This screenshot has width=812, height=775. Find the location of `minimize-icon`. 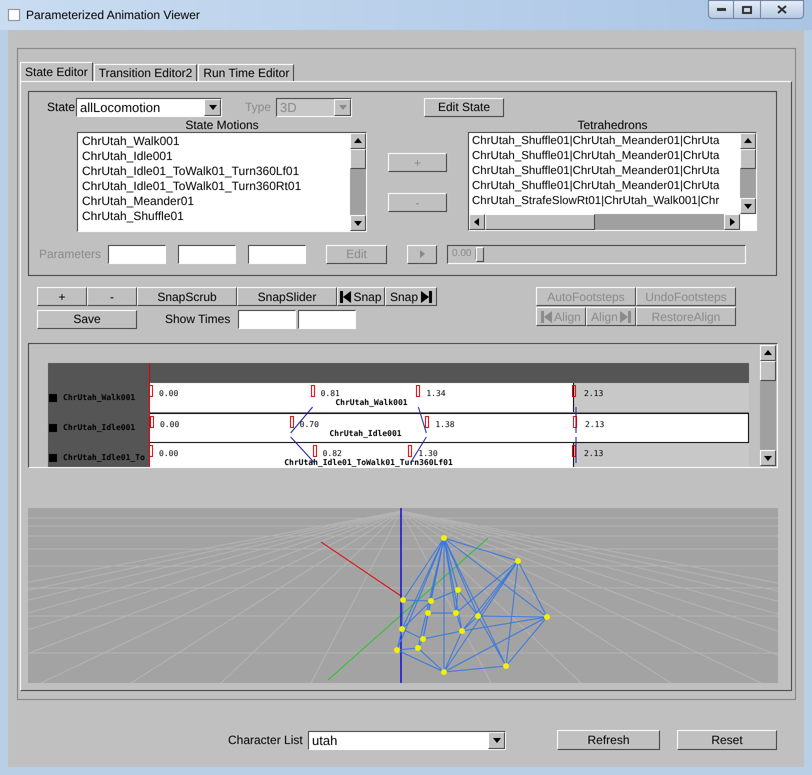

minimize-icon is located at coordinates (721, 9).